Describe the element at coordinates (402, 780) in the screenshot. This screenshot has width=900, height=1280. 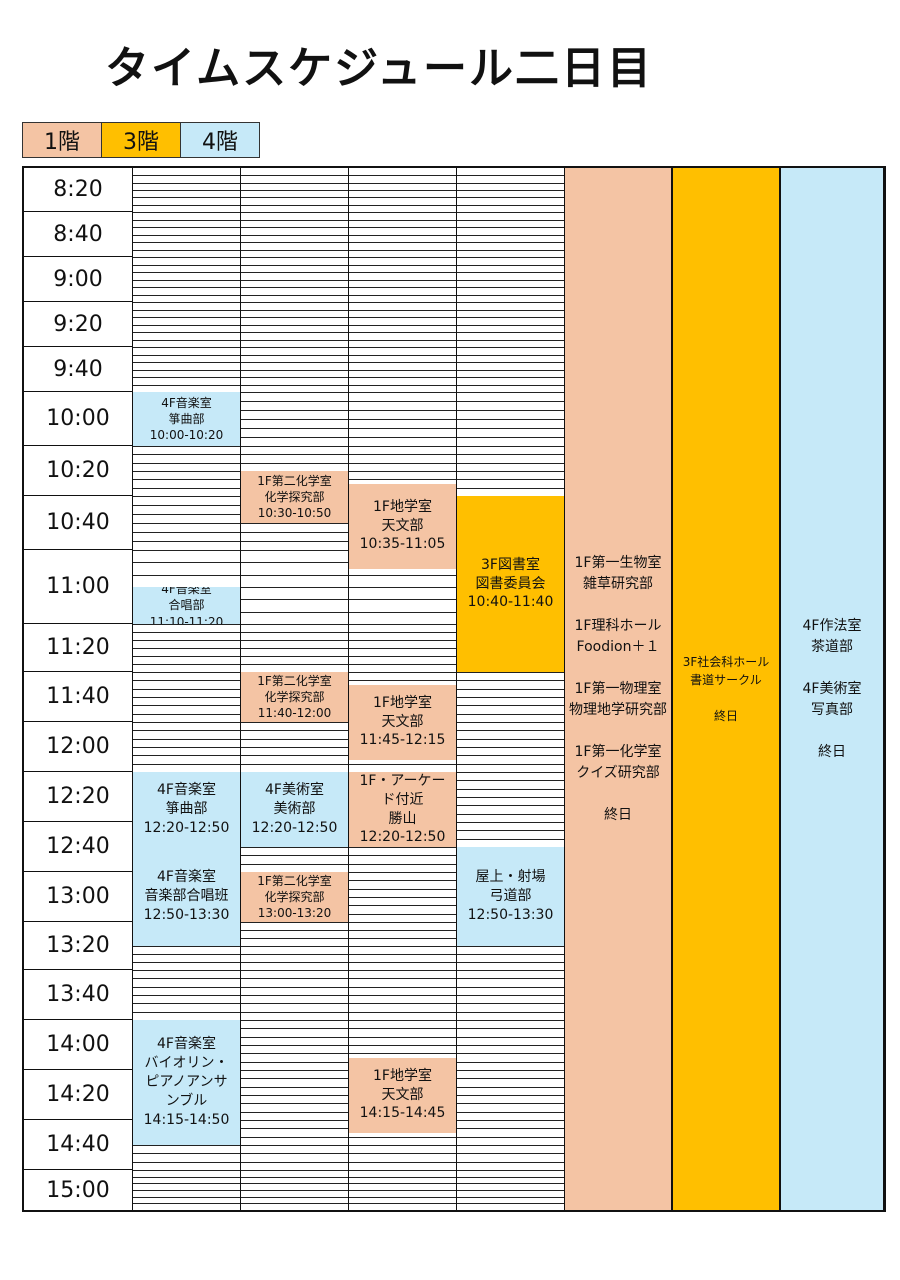
I see `event-text: 1F・アーケー` at that location.